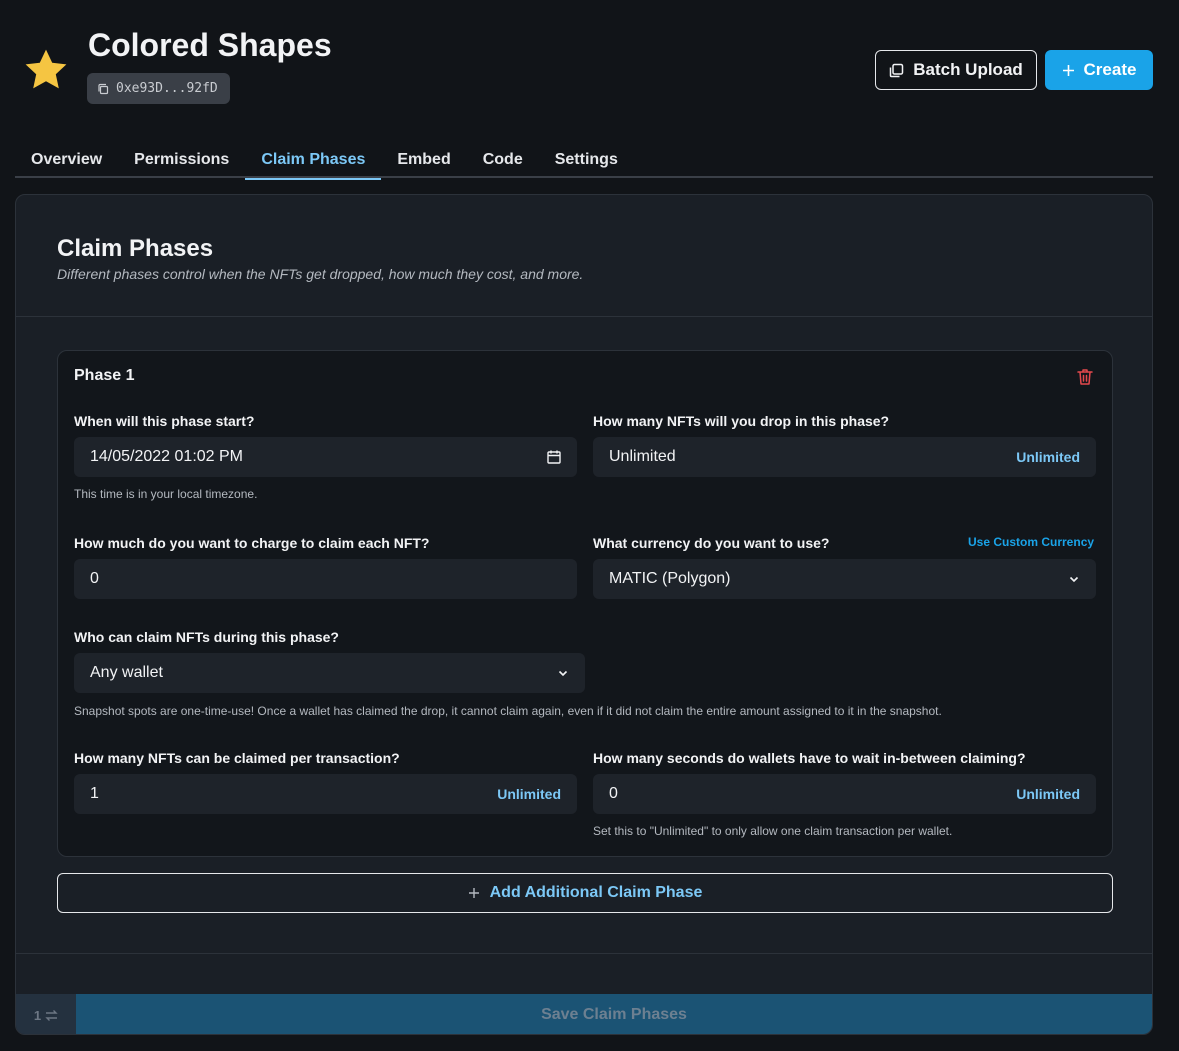 The width and height of the screenshot is (1179, 1051). Describe the element at coordinates (1110, 69) in the screenshot. I see `create-label: Create` at that location.